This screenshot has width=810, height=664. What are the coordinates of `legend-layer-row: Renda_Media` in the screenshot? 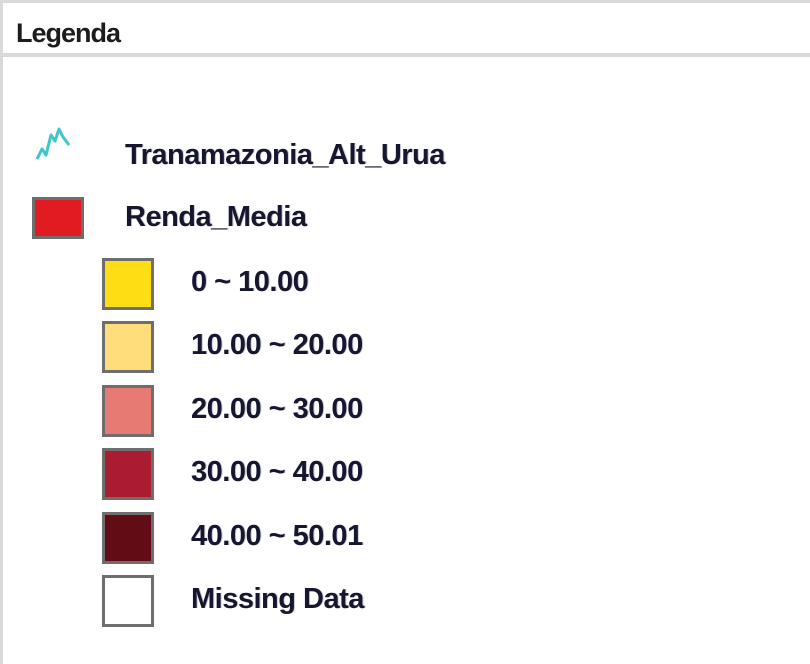 It's located at (303, 217).